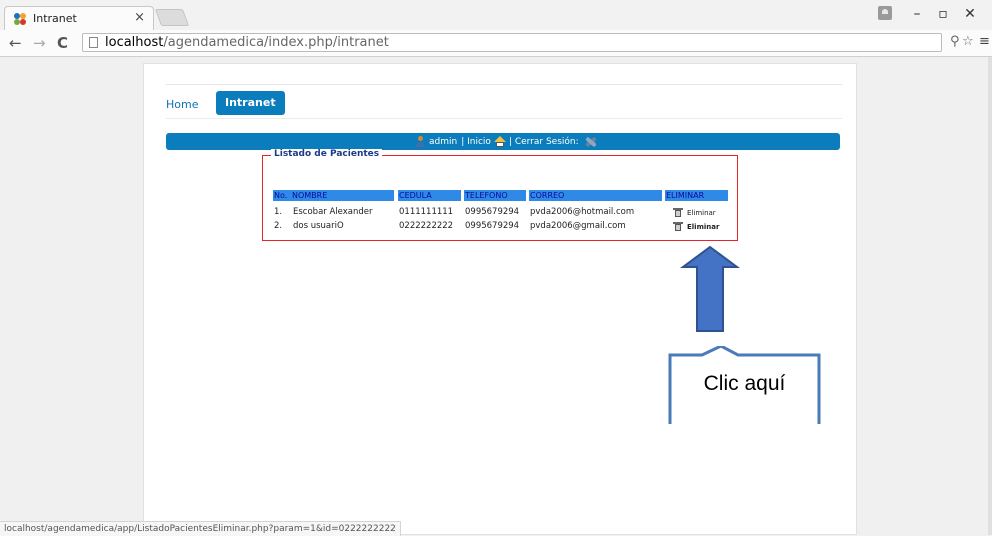 The height and width of the screenshot is (536, 992). I want to click on column-header-eliminar: ELIMINAR, so click(696, 195).